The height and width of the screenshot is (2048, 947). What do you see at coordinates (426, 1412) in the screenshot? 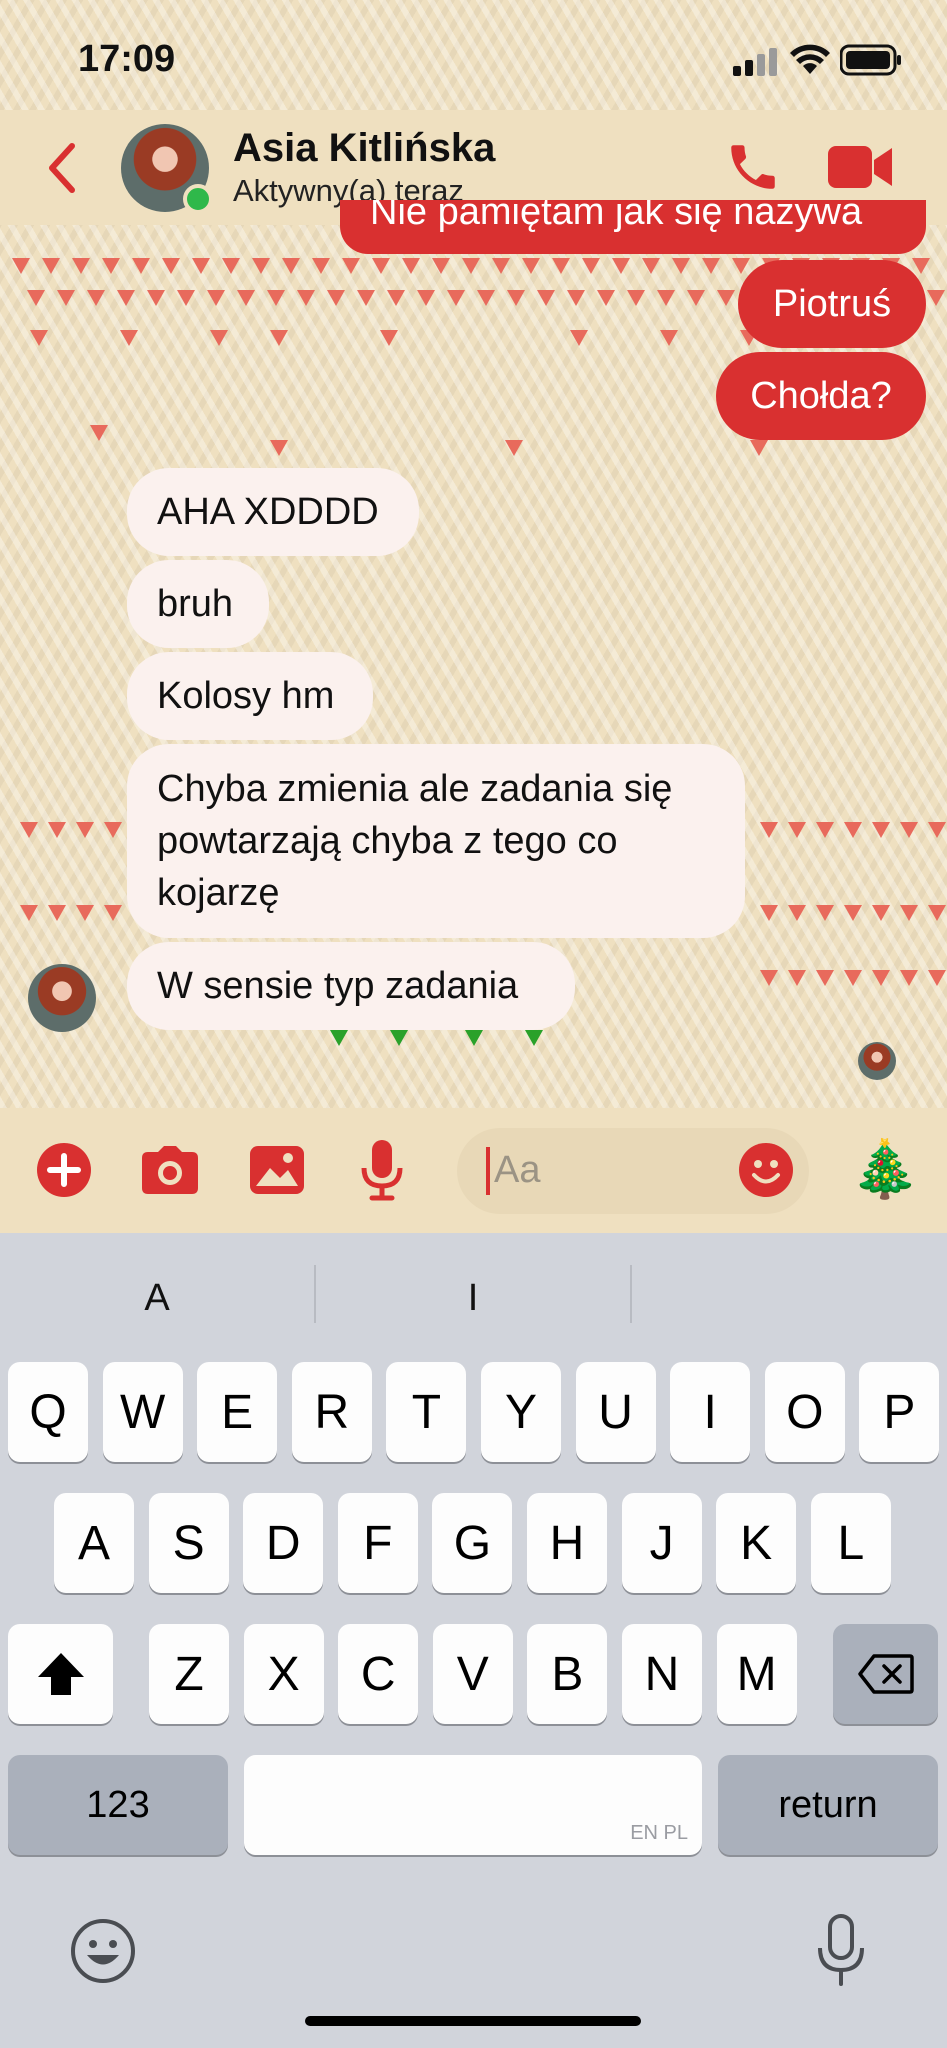
I see `key-t: T` at bounding box center [426, 1412].